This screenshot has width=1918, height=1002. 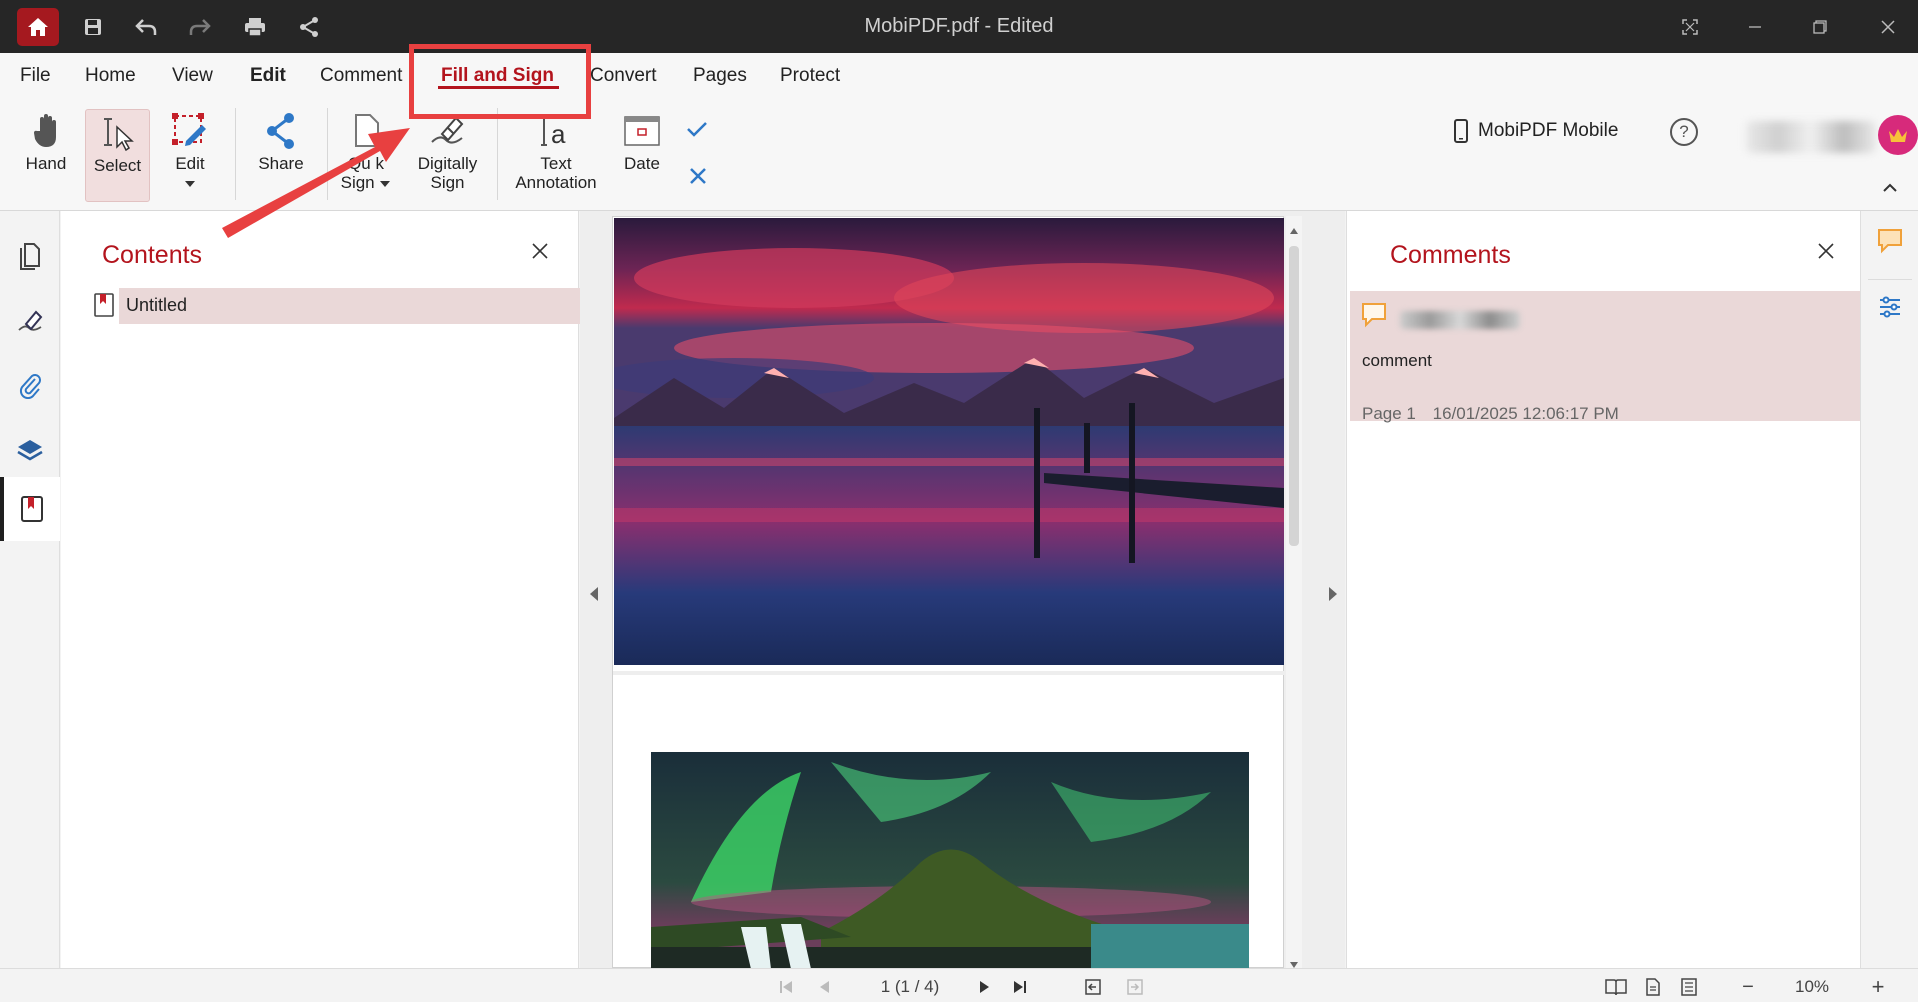 I want to click on text-annotation-label-top: Text, so click(x=556, y=163).